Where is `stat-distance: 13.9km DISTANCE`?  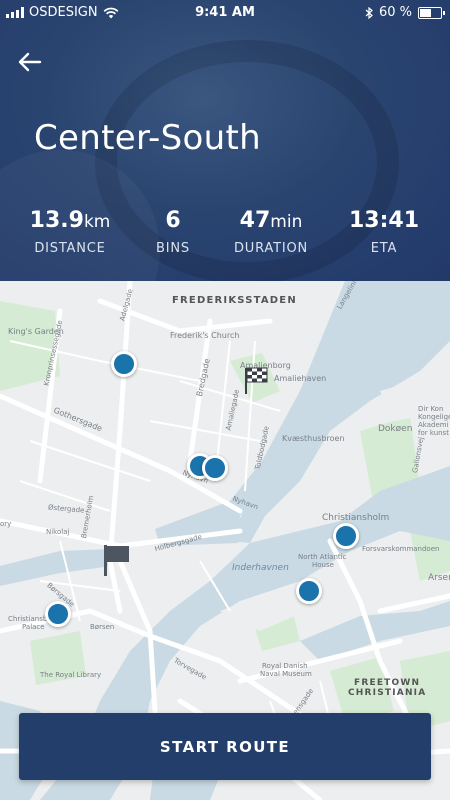
stat-distance: 13.9km DISTANCE is located at coordinates (70, 232).